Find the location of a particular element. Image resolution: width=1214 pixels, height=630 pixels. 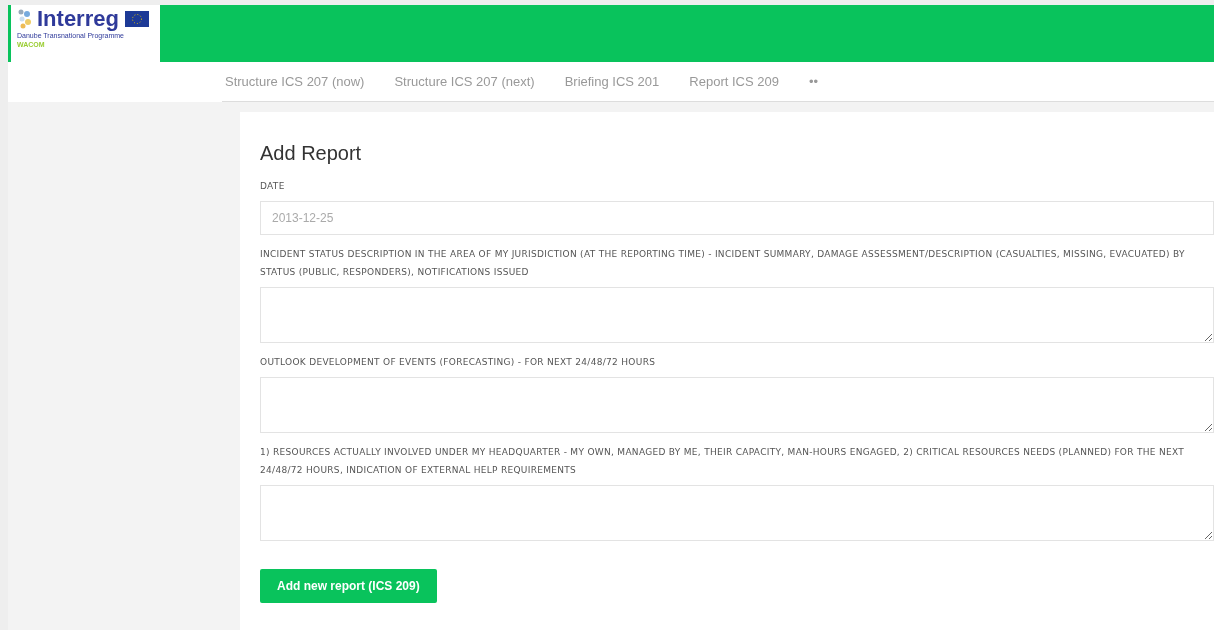

flag-icon is located at coordinates (136, 19).